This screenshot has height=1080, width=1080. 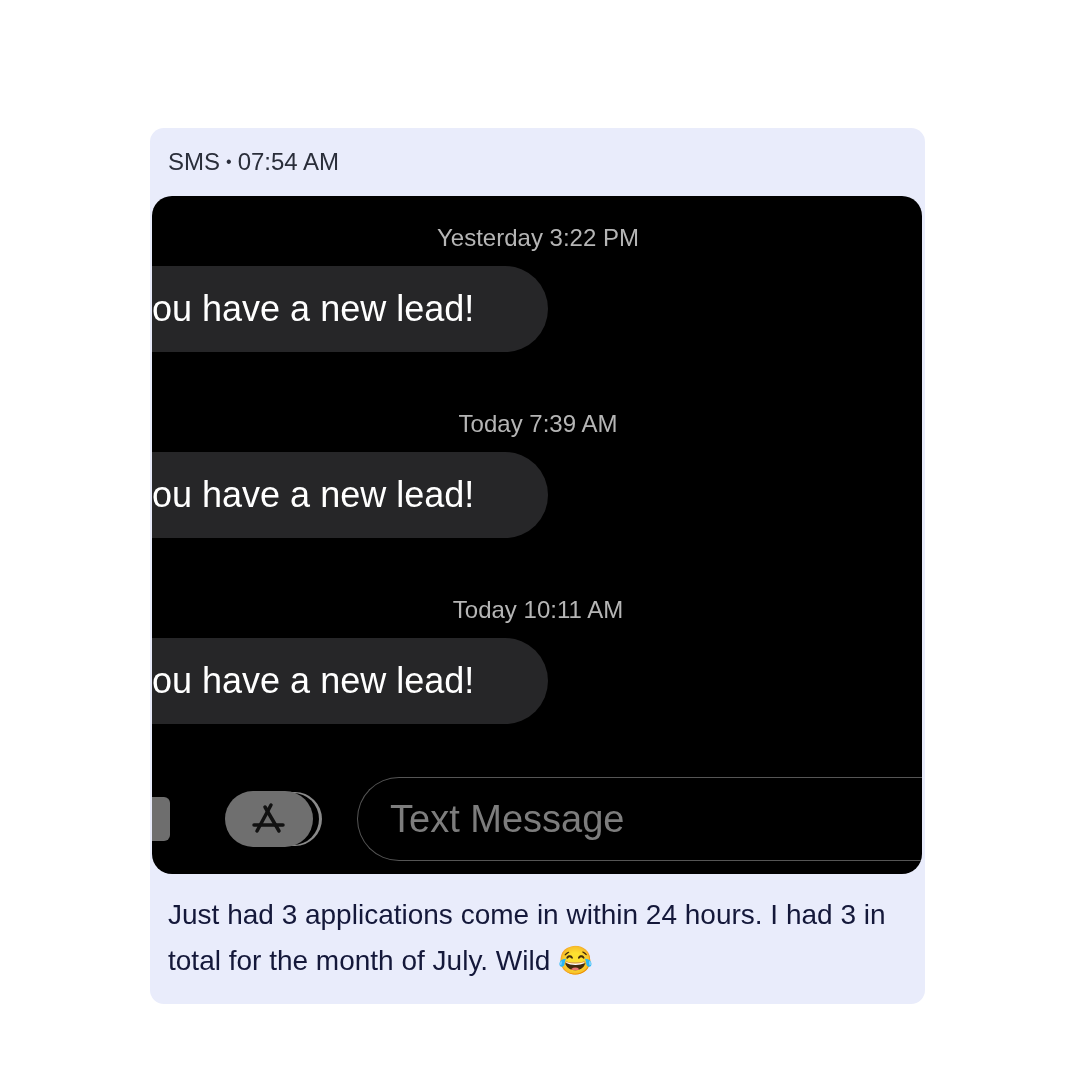 What do you see at coordinates (538, 610) in the screenshot?
I see `message-timestamp: Today 10:11 AM` at bounding box center [538, 610].